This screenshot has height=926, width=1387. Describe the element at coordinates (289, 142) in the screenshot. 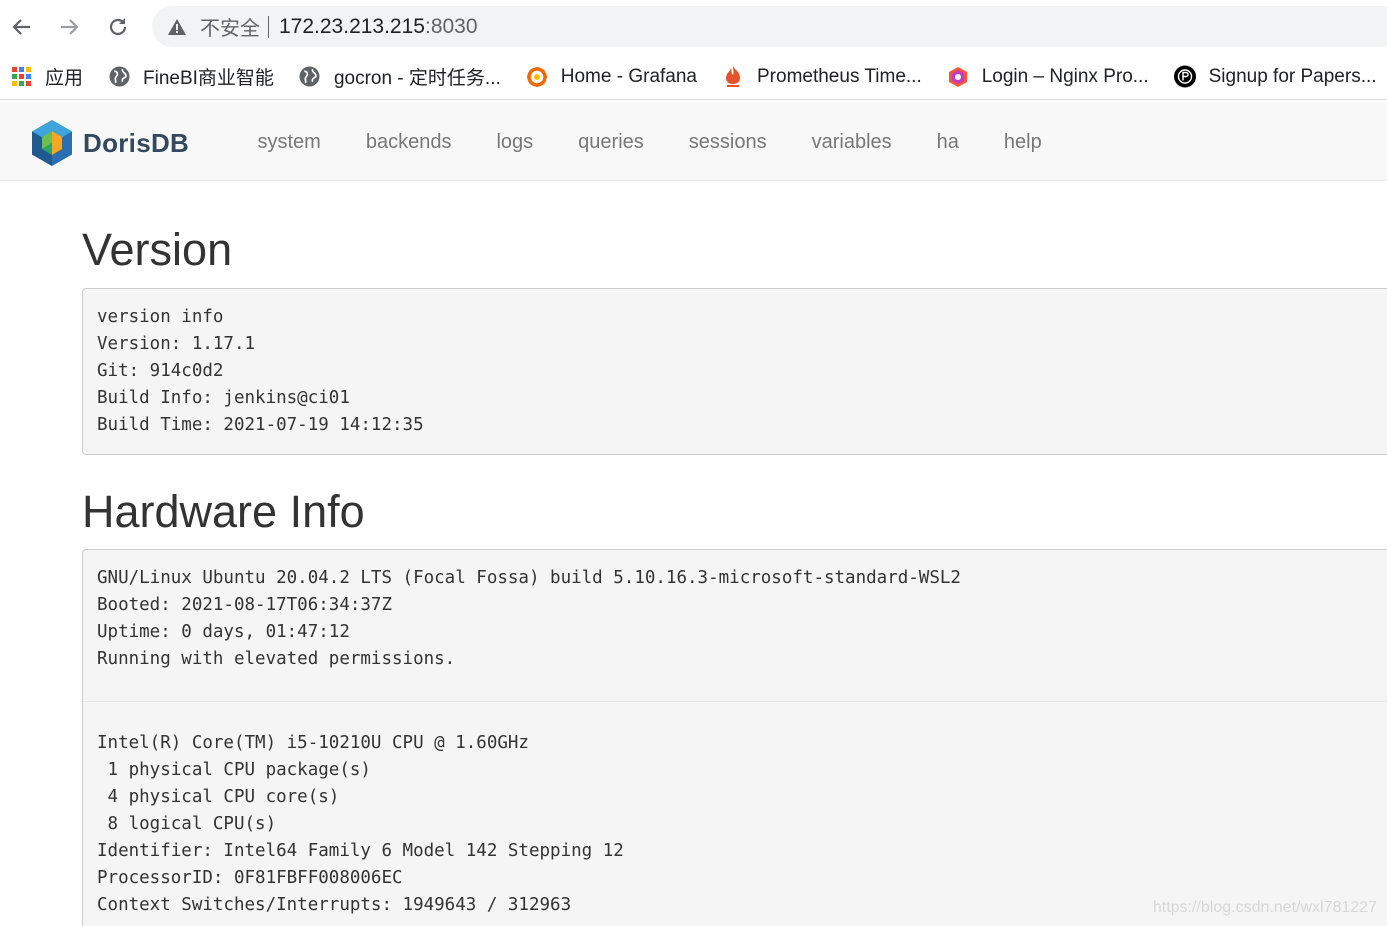

I see `nav-system: system` at that location.